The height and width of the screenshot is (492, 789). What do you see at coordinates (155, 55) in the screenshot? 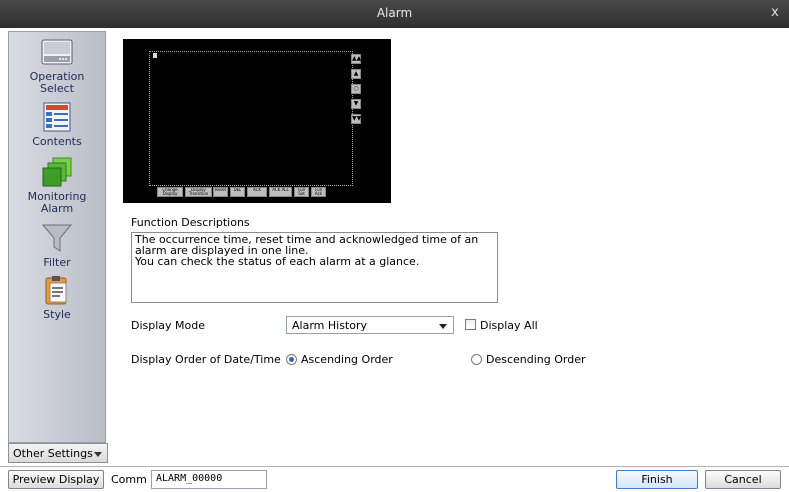
I see `cursor-marker` at bounding box center [155, 55].